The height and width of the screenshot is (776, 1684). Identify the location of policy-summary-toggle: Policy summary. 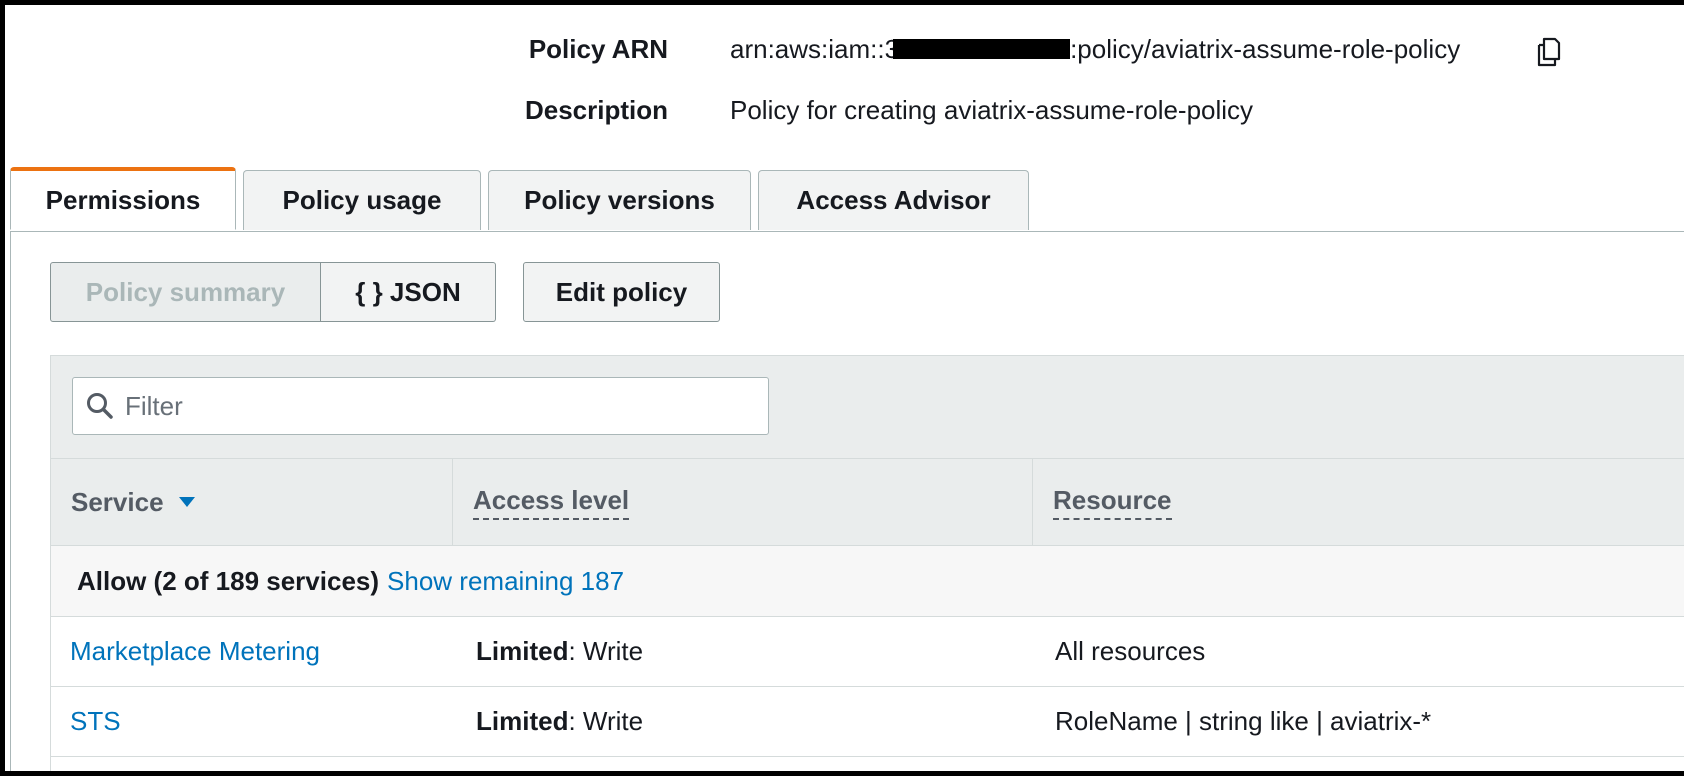
(185, 292).